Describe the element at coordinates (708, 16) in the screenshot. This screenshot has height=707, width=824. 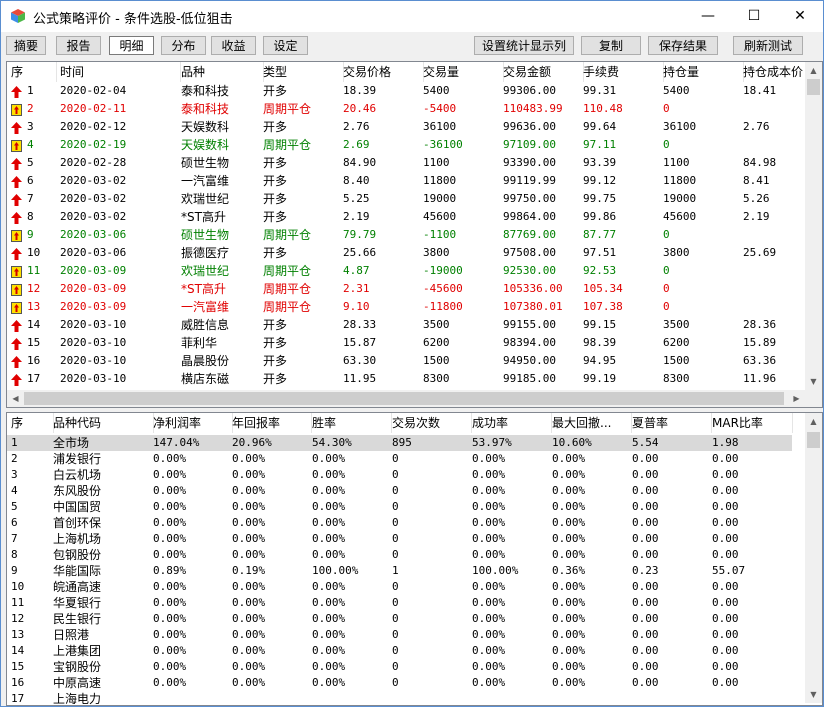
I see `minimize-button: —` at that location.